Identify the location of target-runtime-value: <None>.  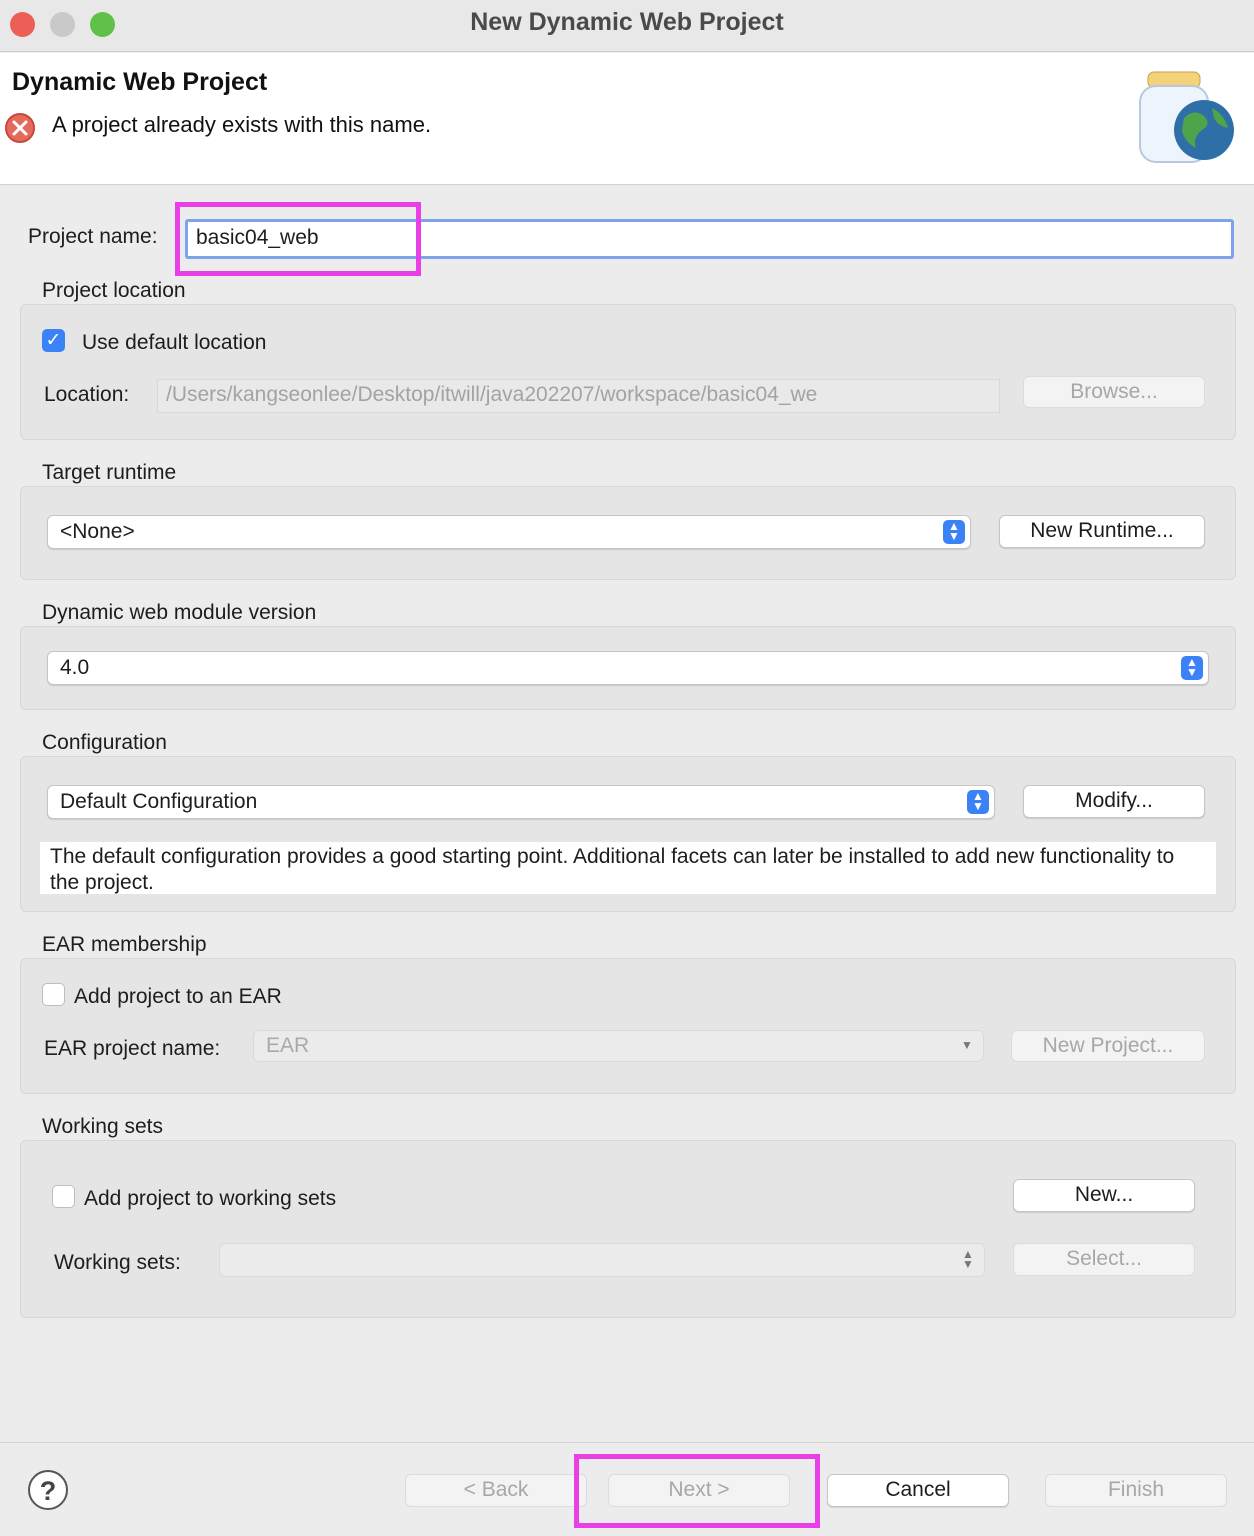
(97, 531).